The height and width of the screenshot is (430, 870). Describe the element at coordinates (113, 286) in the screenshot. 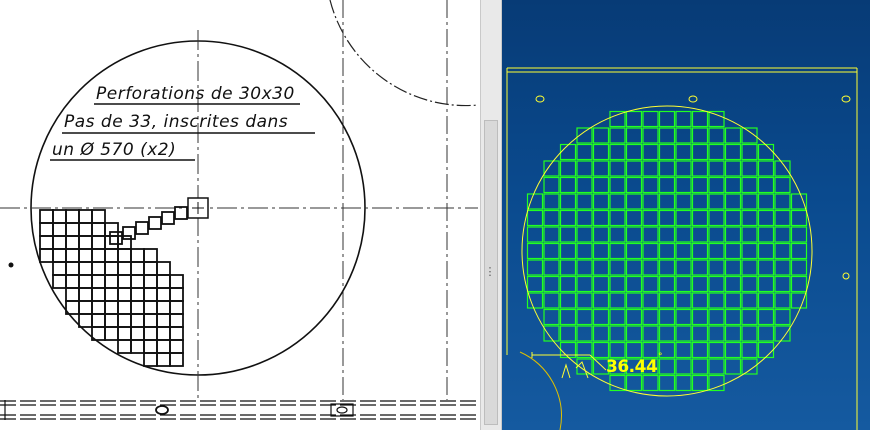

I see `perforation-grid-sketch` at that location.